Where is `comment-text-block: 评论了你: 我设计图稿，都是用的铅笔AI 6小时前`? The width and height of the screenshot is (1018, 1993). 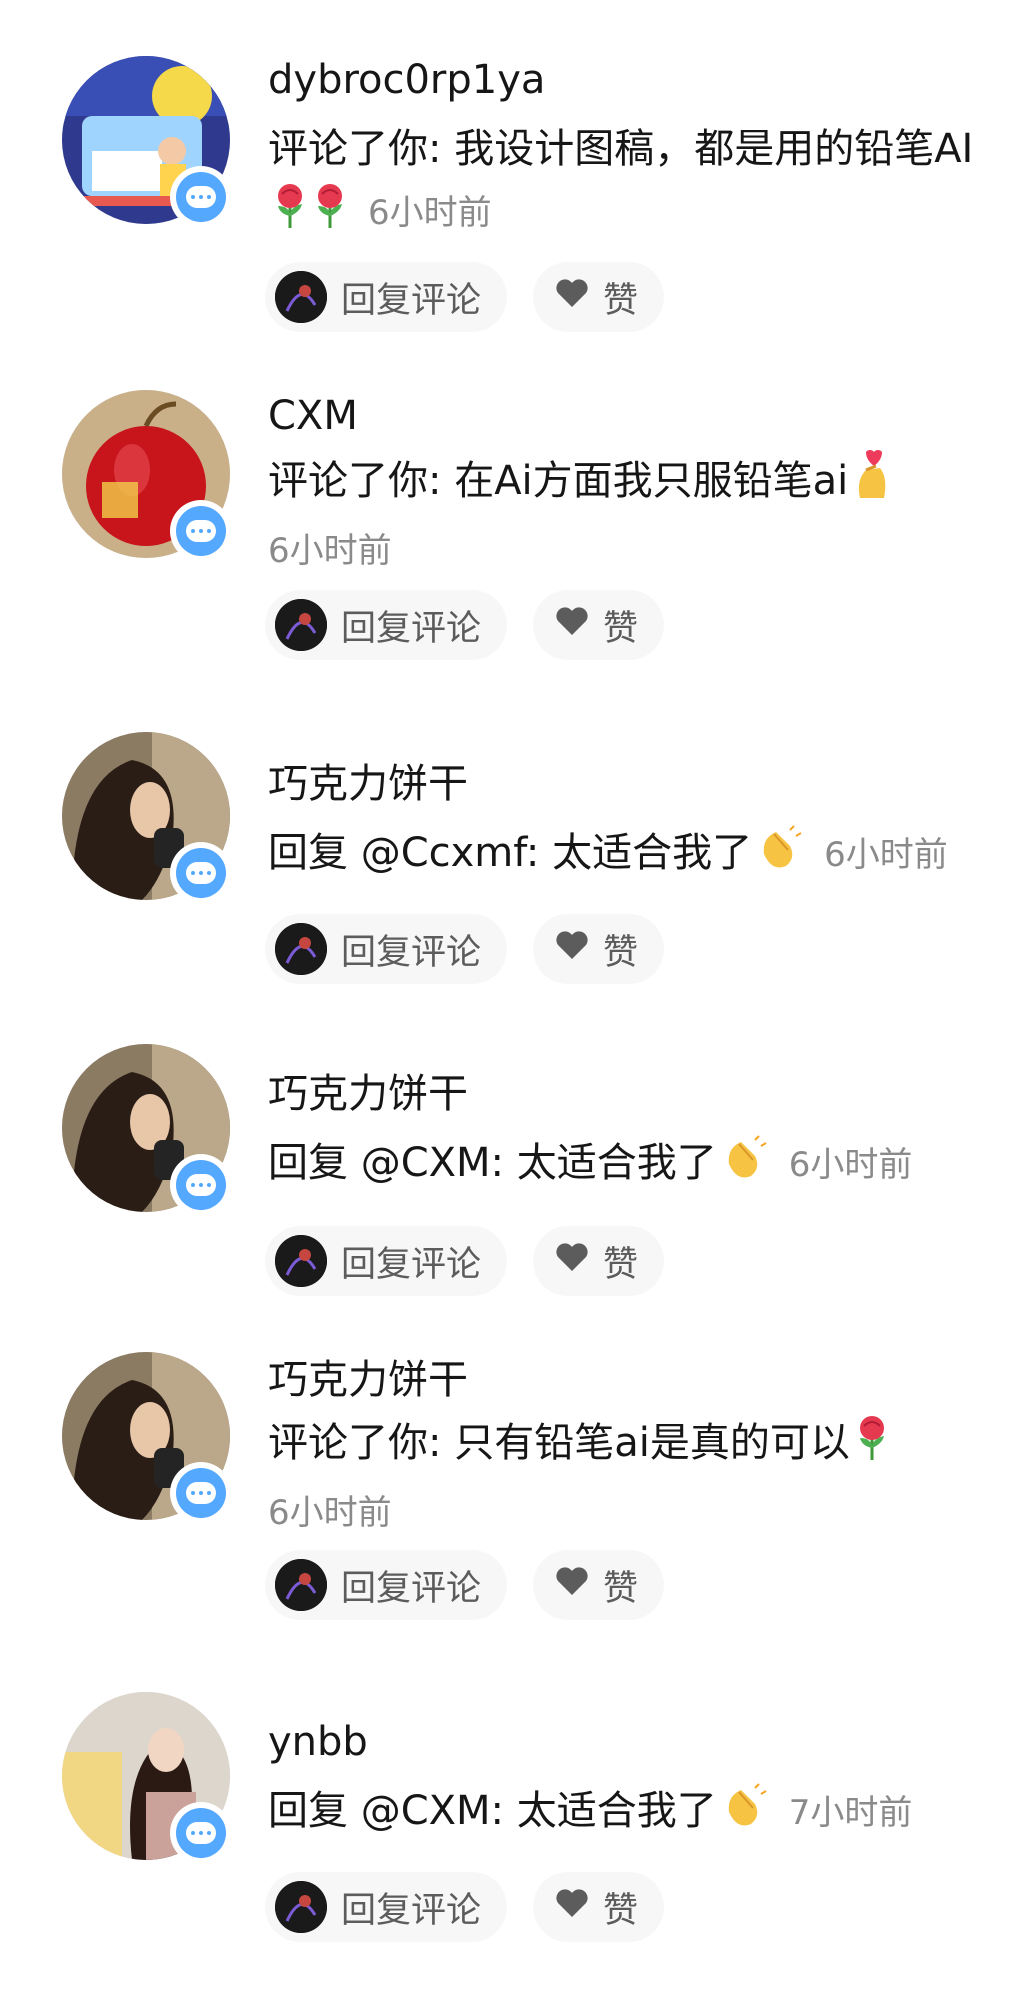 comment-text-block: 评论了你: 我设计图稿，都是用的铅笔AI 6小时前 is located at coordinates (628, 183).